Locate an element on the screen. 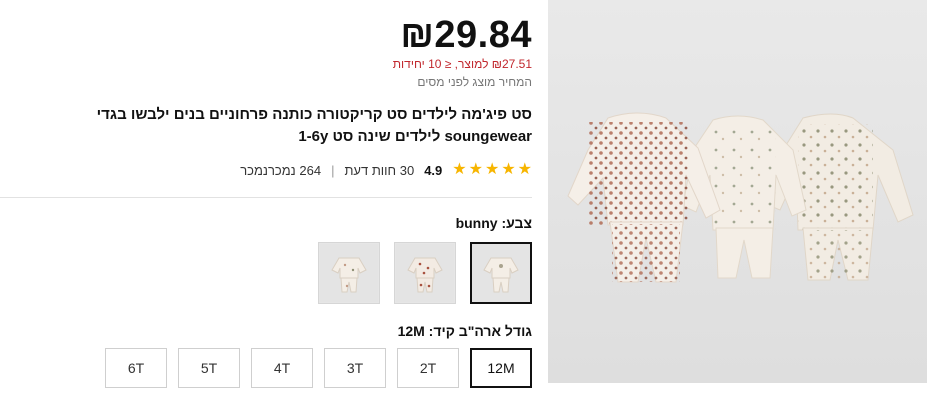 The image size is (927, 417). rating-value: 4.9 is located at coordinates (433, 170).